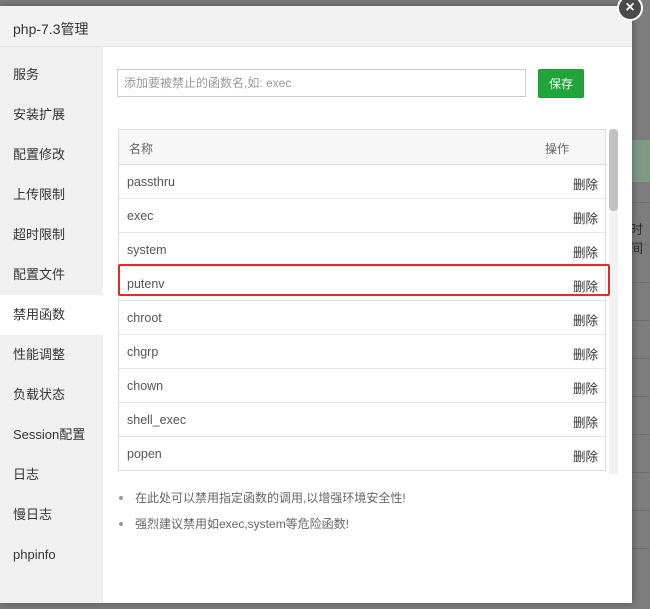 The width and height of the screenshot is (650, 609). What do you see at coordinates (51, 275) in the screenshot?
I see `sidebar-item-config-file: 配置文件` at bounding box center [51, 275].